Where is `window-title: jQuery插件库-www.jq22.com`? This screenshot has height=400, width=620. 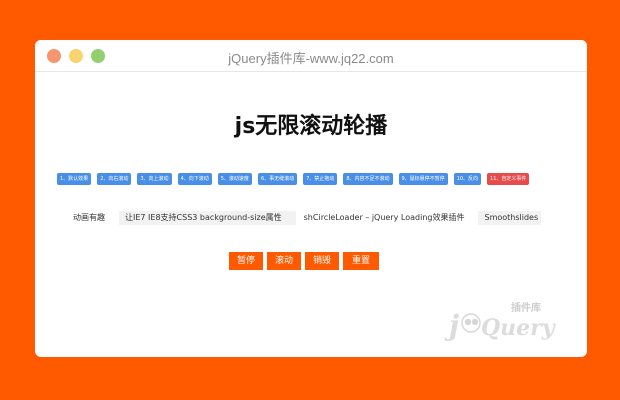
window-title: jQuery插件库-www.jq22.com is located at coordinates (311, 58).